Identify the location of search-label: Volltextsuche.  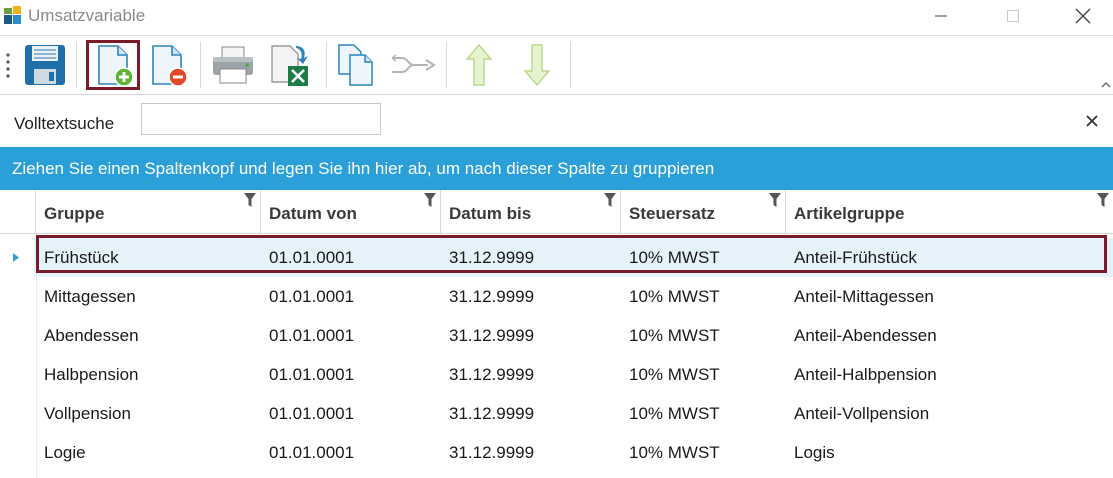
(64, 123).